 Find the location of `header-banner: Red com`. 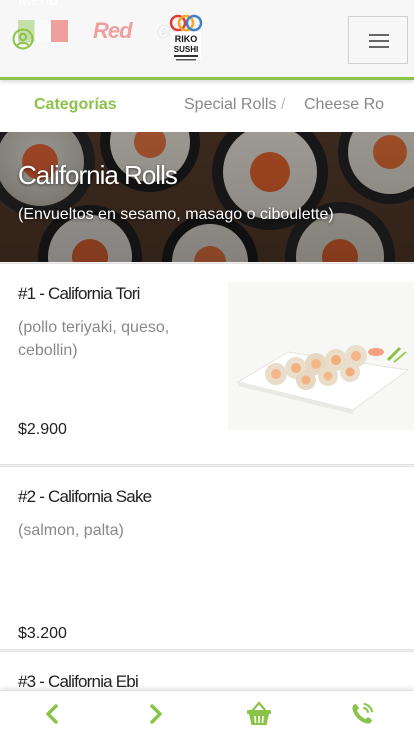

header-banner: Red com is located at coordinates (133, 31).